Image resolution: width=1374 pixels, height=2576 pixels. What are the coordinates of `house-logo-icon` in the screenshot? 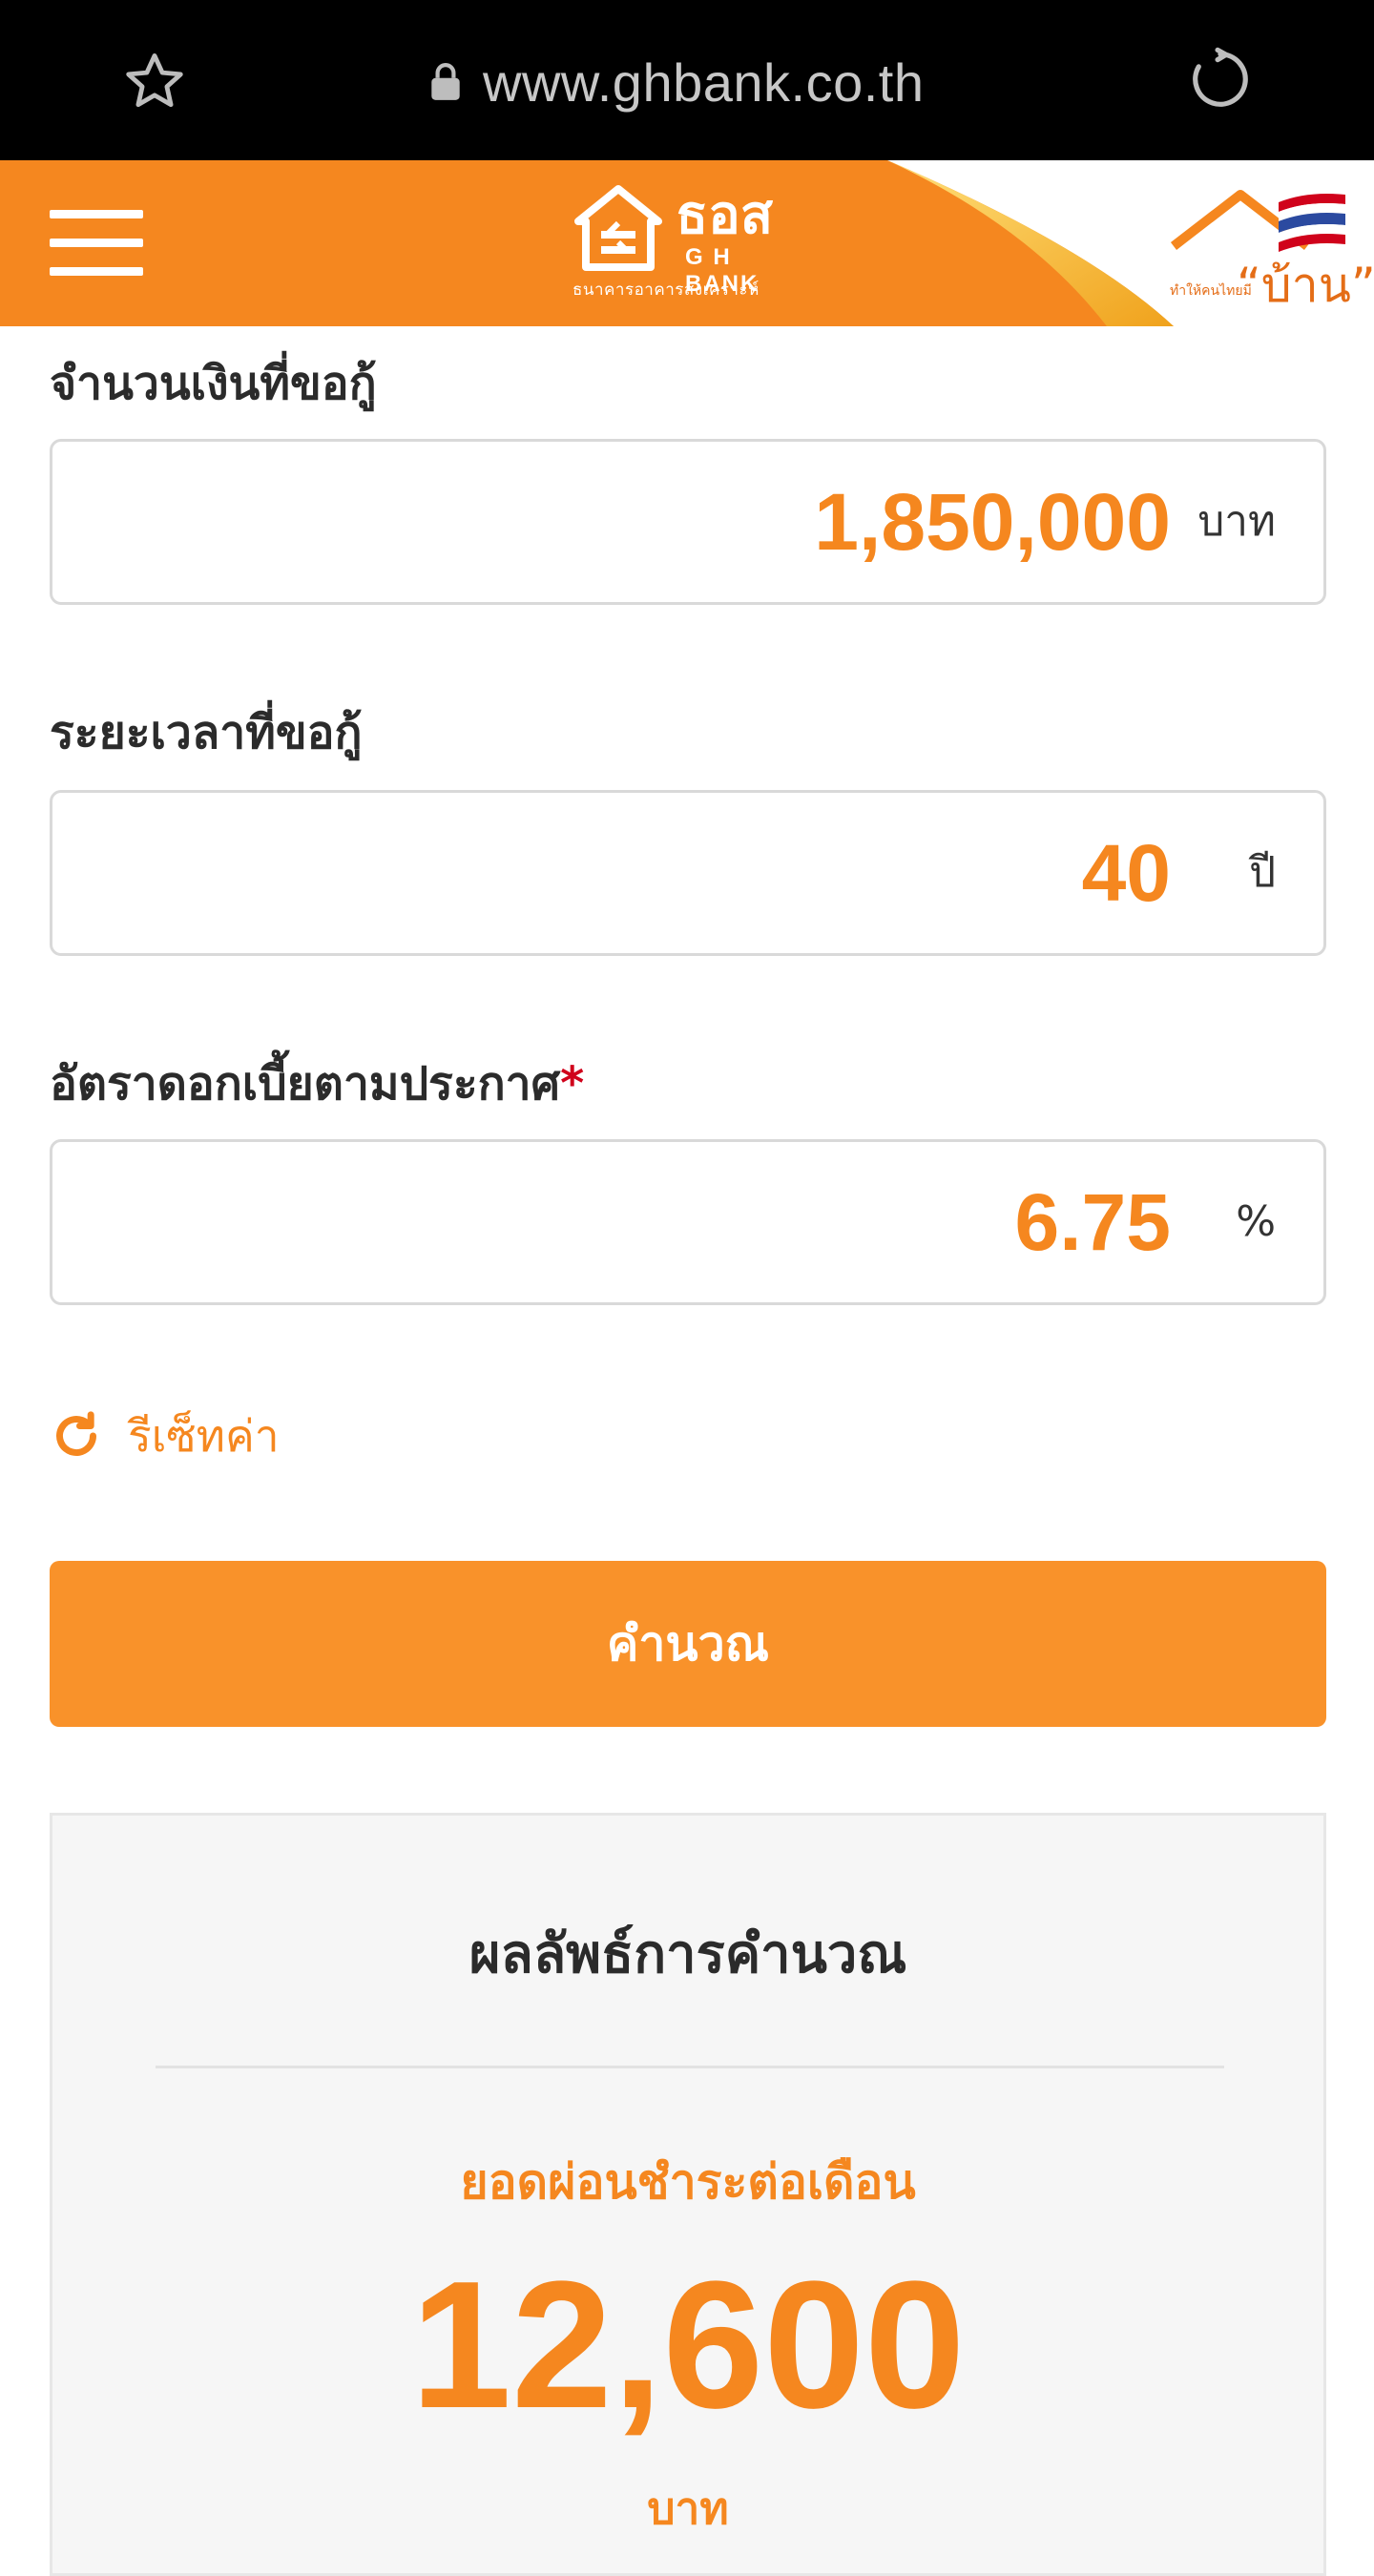 It's located at (618, 228).